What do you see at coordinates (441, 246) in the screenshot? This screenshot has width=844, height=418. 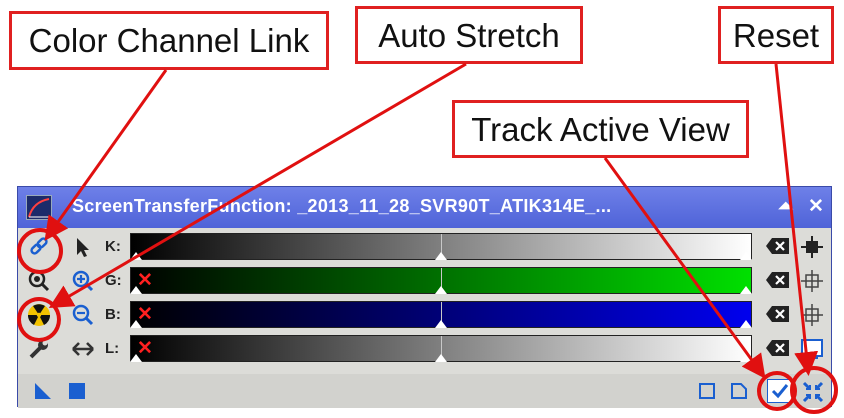 I see `histogram-bar-k` at bounding box center [441, 246].